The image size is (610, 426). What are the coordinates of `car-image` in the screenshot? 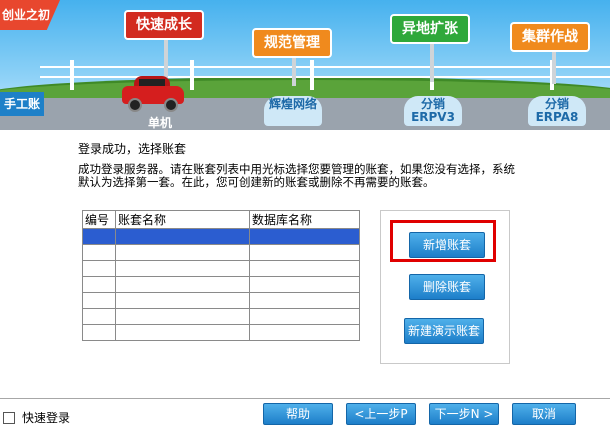 It's located at (153, 94).